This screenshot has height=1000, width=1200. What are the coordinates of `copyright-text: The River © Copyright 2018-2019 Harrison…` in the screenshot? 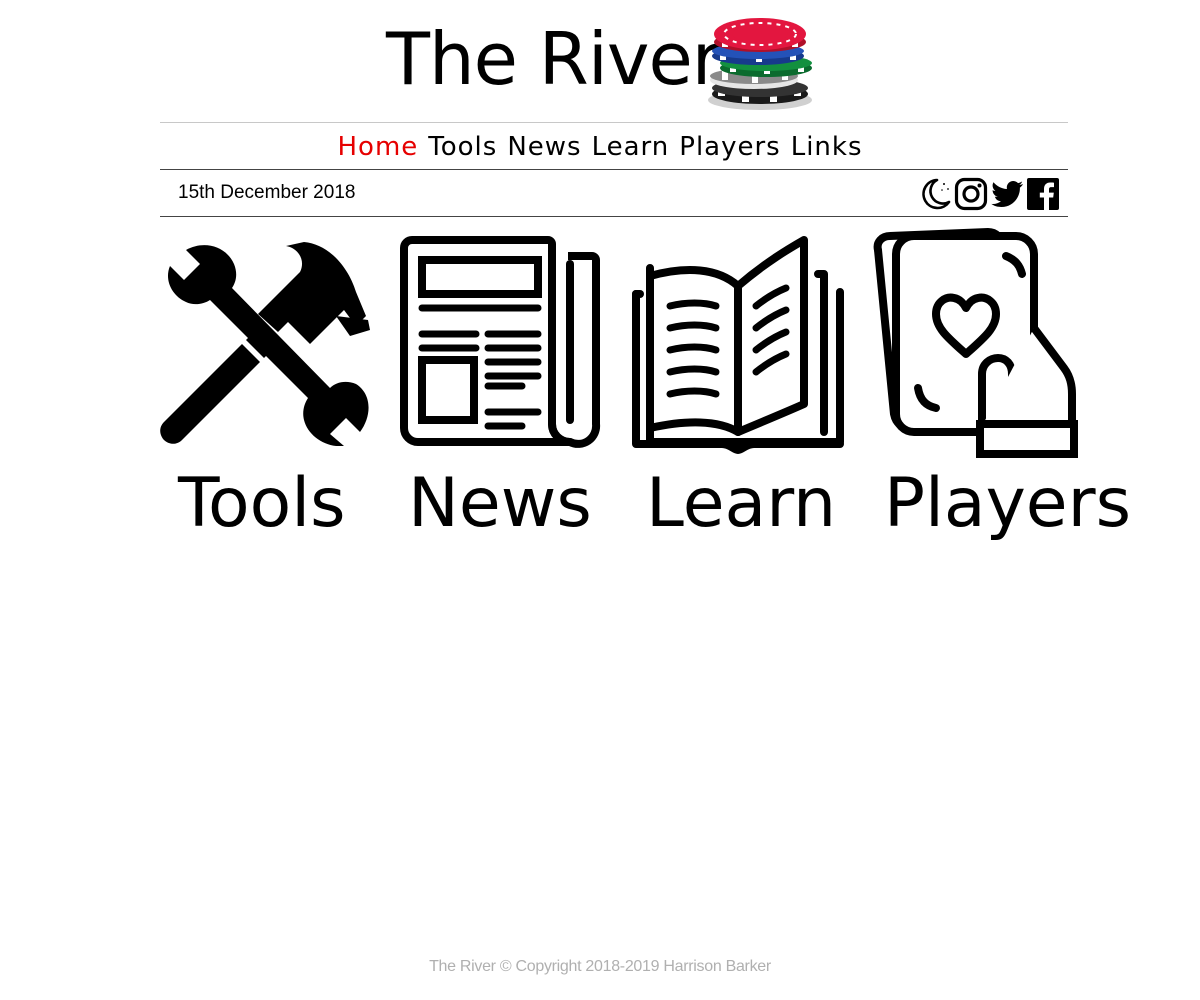 It's located at (600, 966).